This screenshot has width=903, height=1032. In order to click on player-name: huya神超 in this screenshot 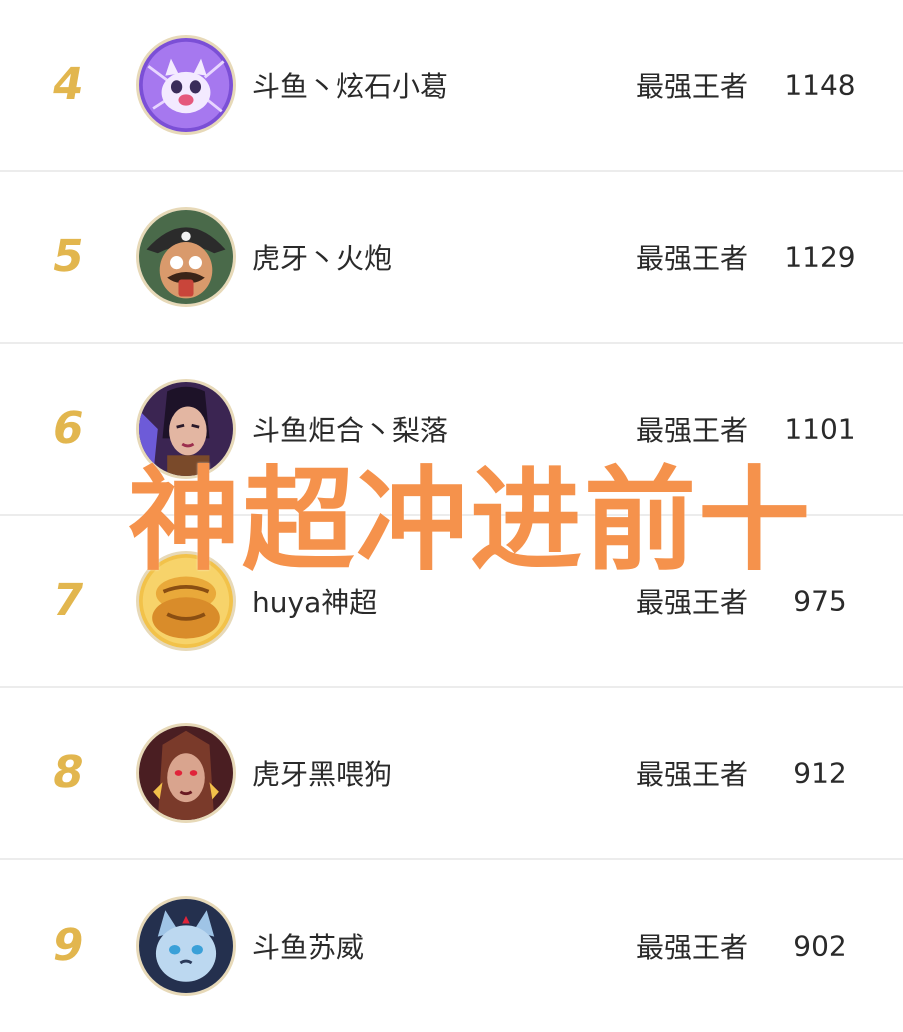, I will do `click(315, 602)`.